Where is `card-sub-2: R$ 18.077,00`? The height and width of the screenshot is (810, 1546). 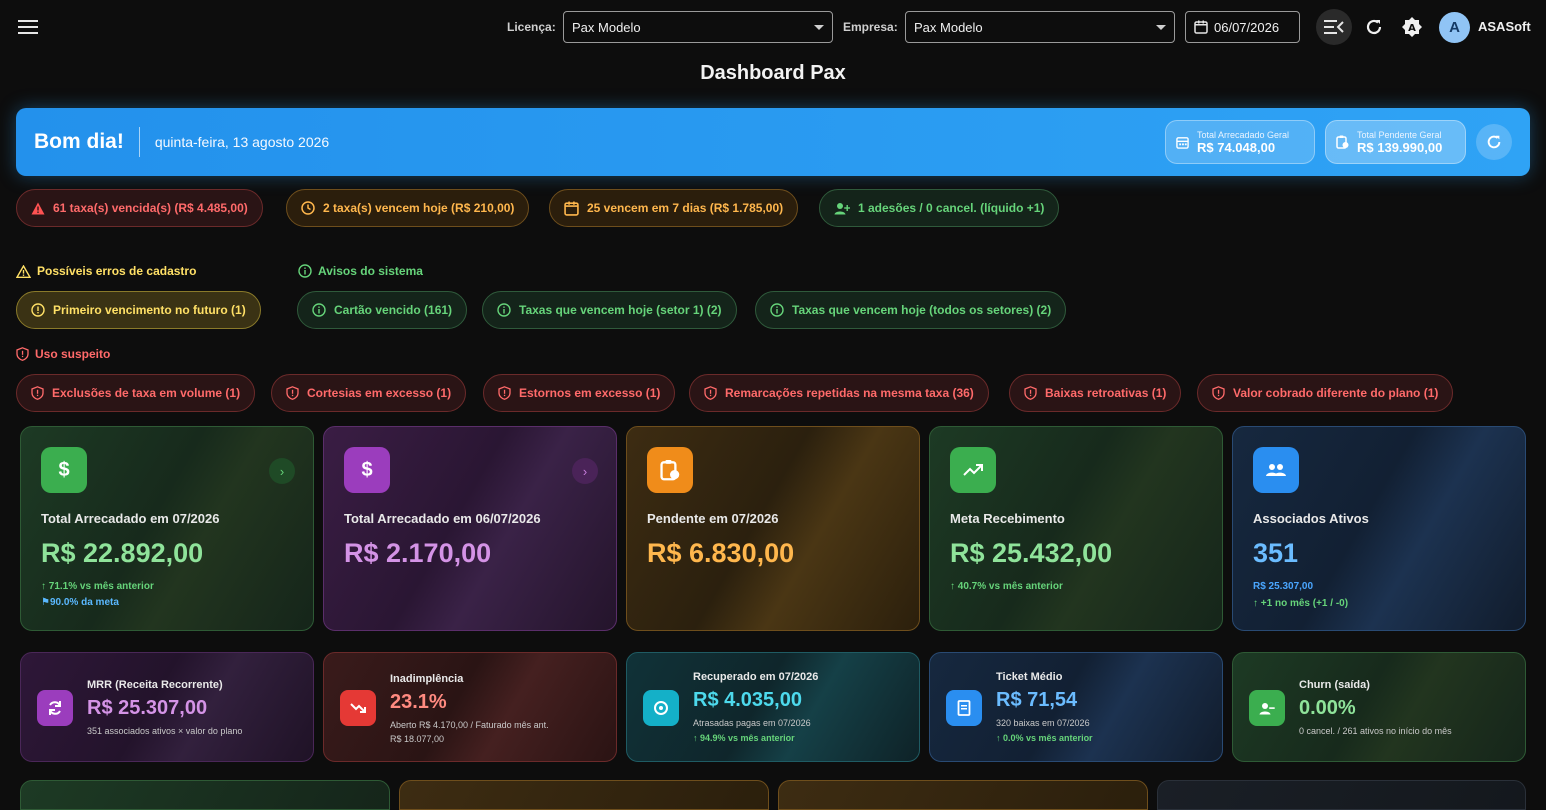 card-sub-2: R$ 18.077,00 is located at coordinates (417, 739).